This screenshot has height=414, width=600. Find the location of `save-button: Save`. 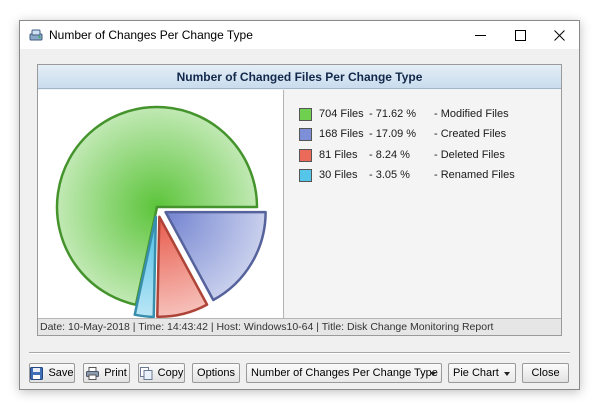

save-button: Save is located at coordinates (52, 373).